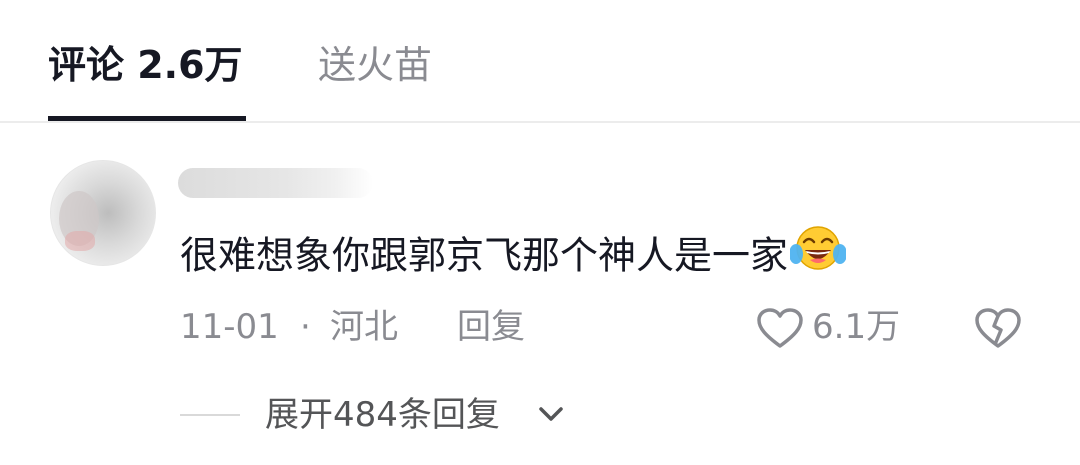  Describe the element at coordinates (780, 328) in the screenshot. I see `heart-outline-icon` at that location.